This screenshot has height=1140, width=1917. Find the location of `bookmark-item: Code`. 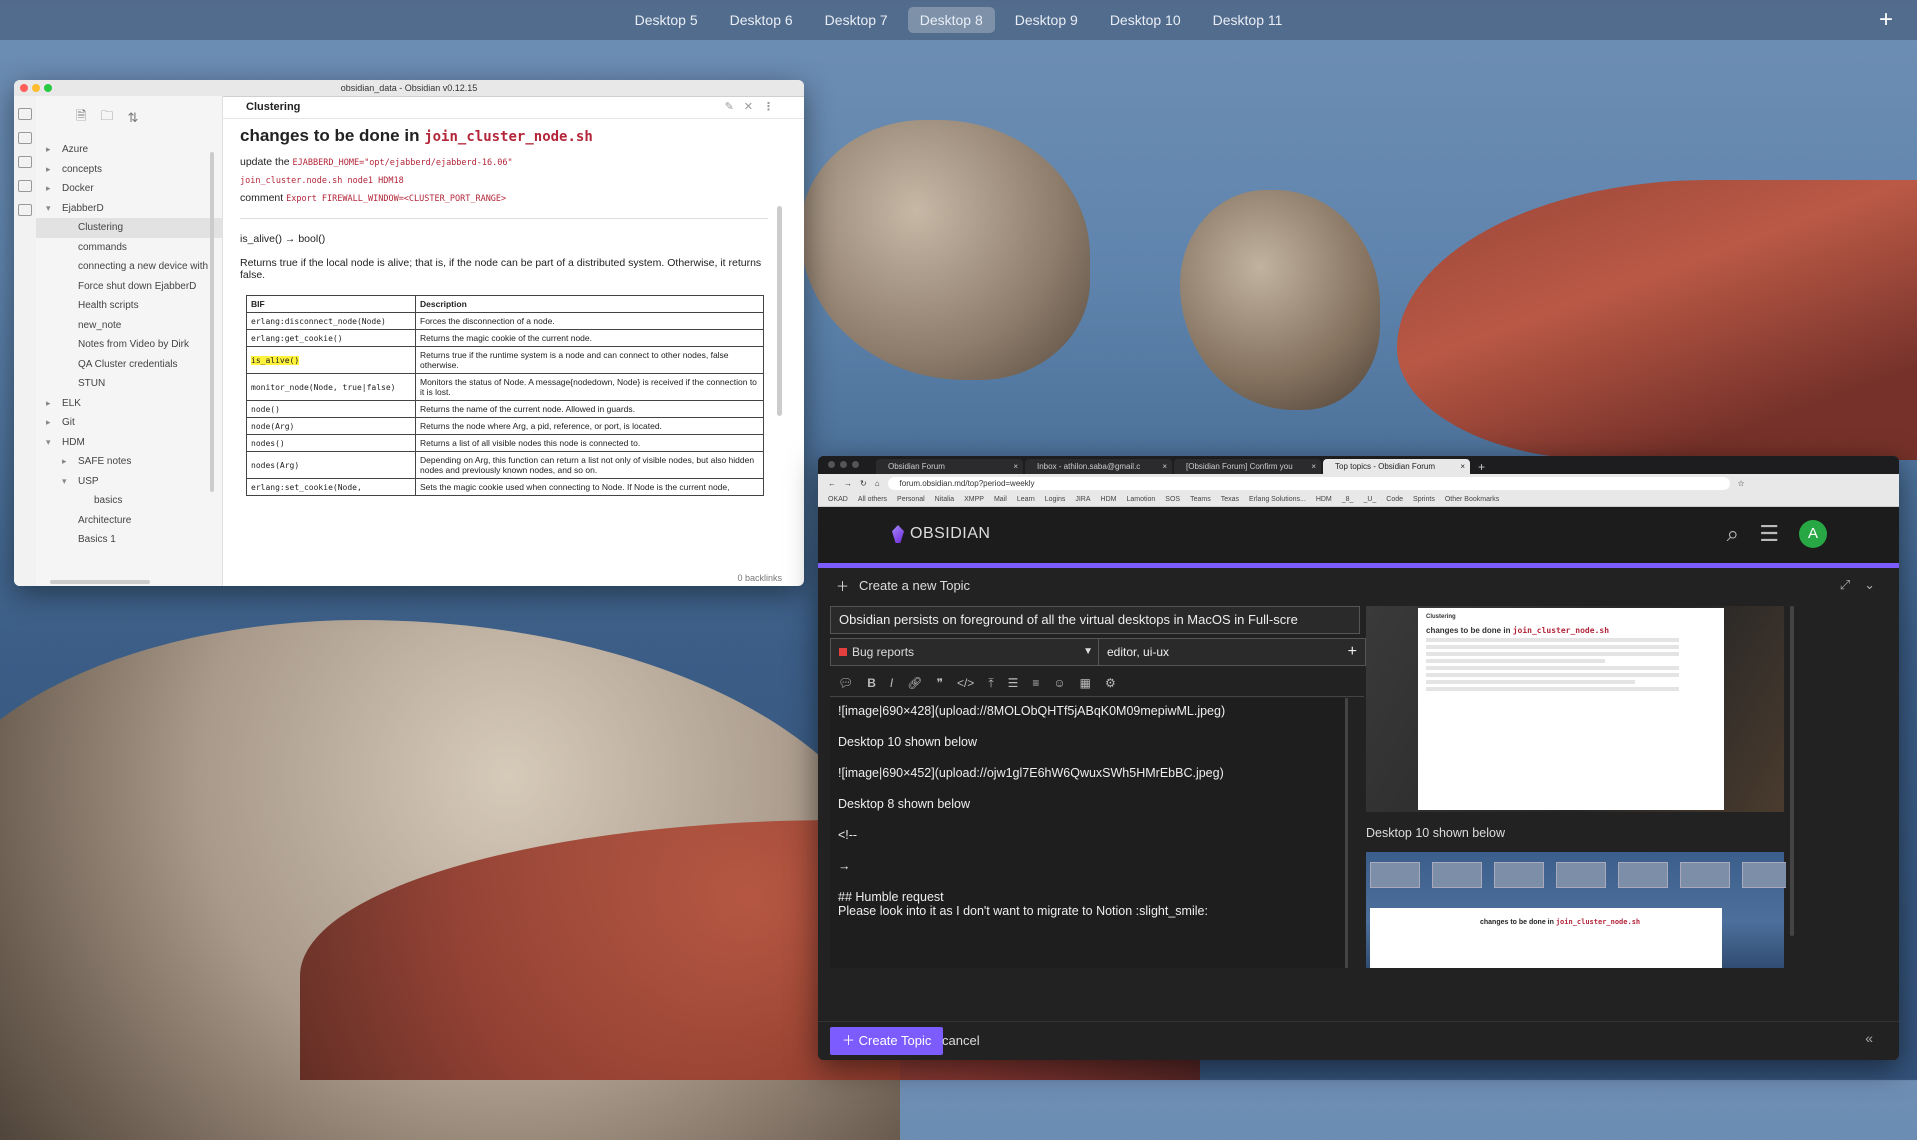

bookmark-item: Code is located at coordinates (1394, 499).